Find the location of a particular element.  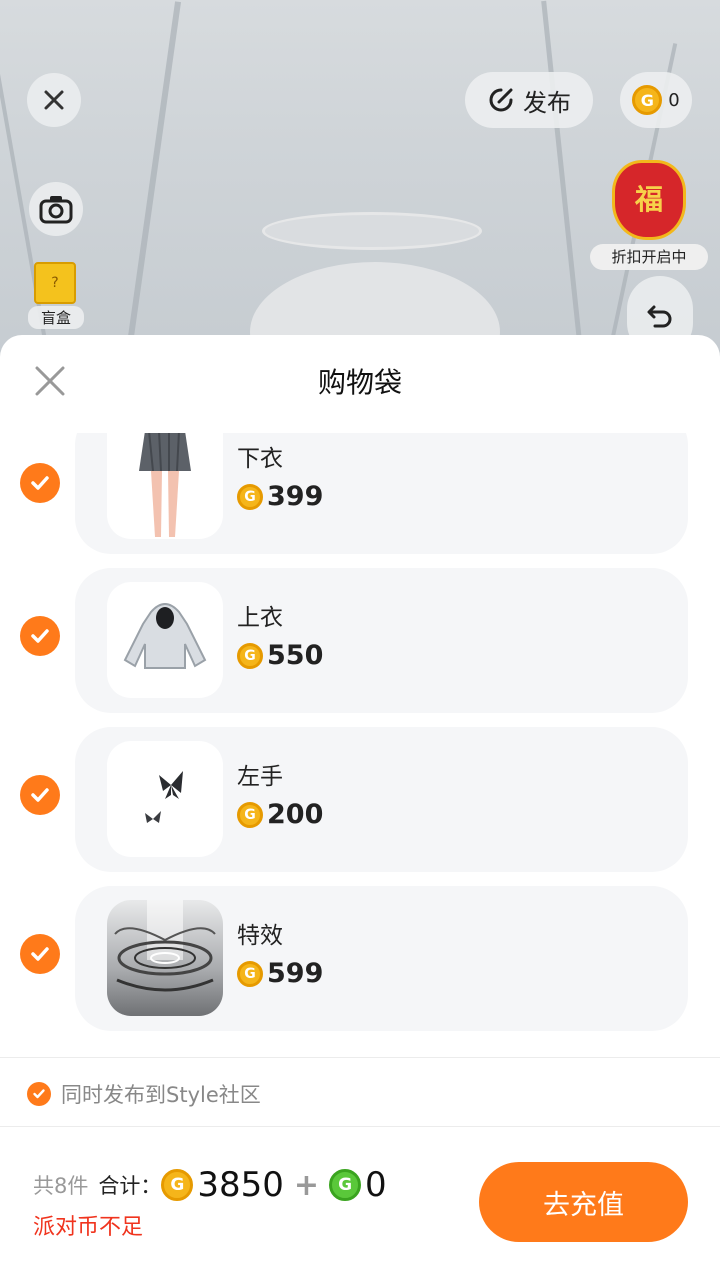

green-coin-icon: G is located at coordinates (345, 1185).